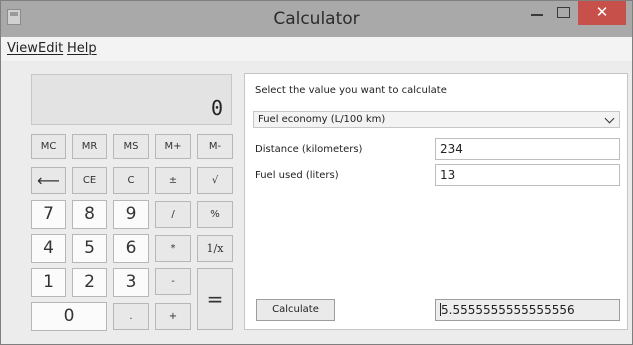 This screenshot has width=633, height=345. What do you see at coordinates (131, 316) in the screenshot?
I see `decimal-button: .` at bounding box center [131, 316].